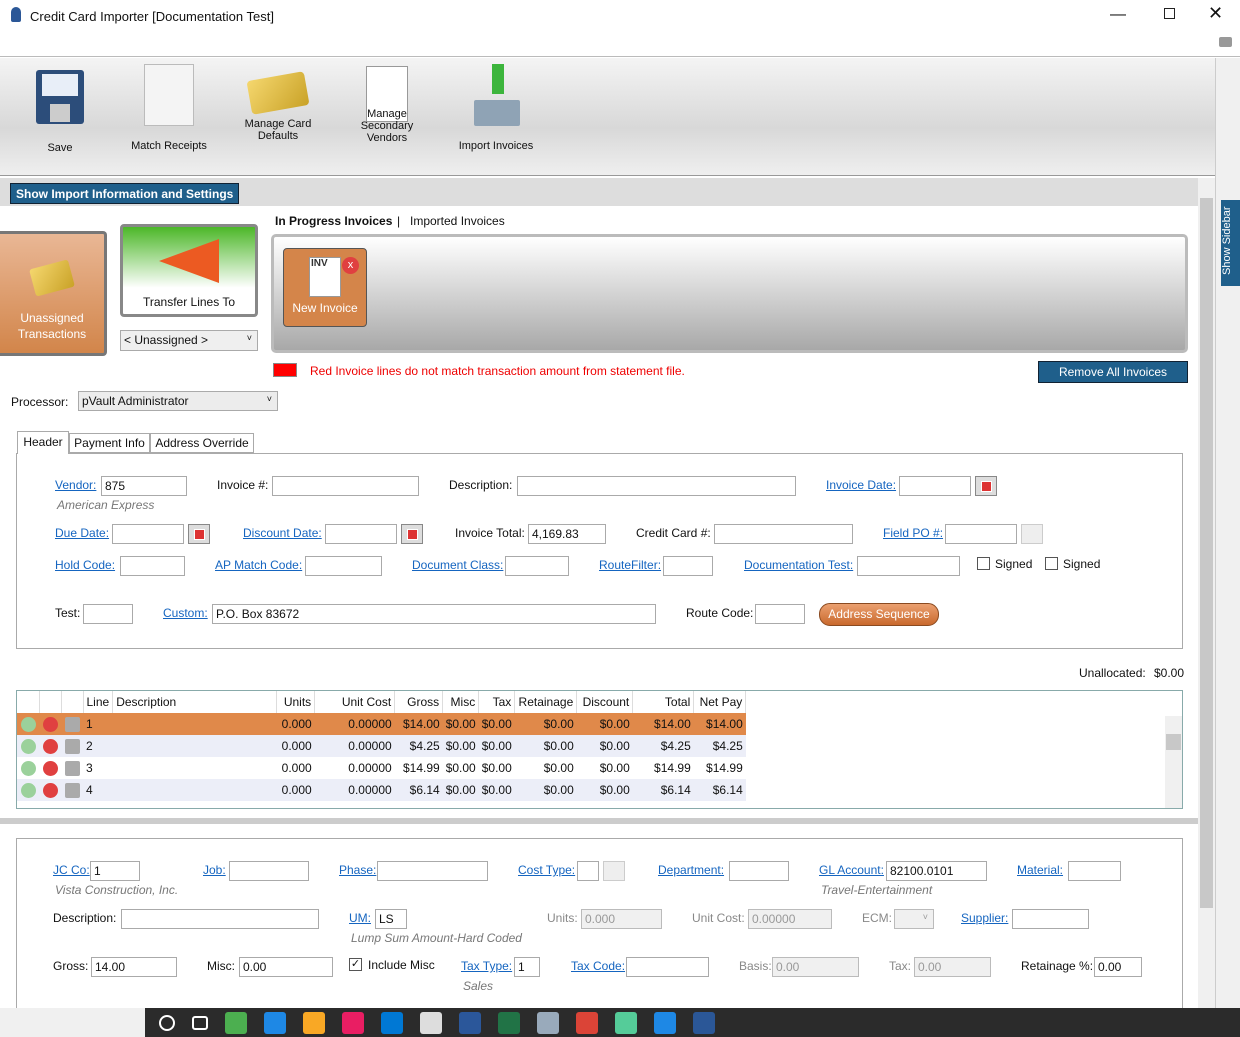  What do you see at coordinates (497, 702) in the screenshot?
I see `column-header: Tax` at bounding box center [497, 702].